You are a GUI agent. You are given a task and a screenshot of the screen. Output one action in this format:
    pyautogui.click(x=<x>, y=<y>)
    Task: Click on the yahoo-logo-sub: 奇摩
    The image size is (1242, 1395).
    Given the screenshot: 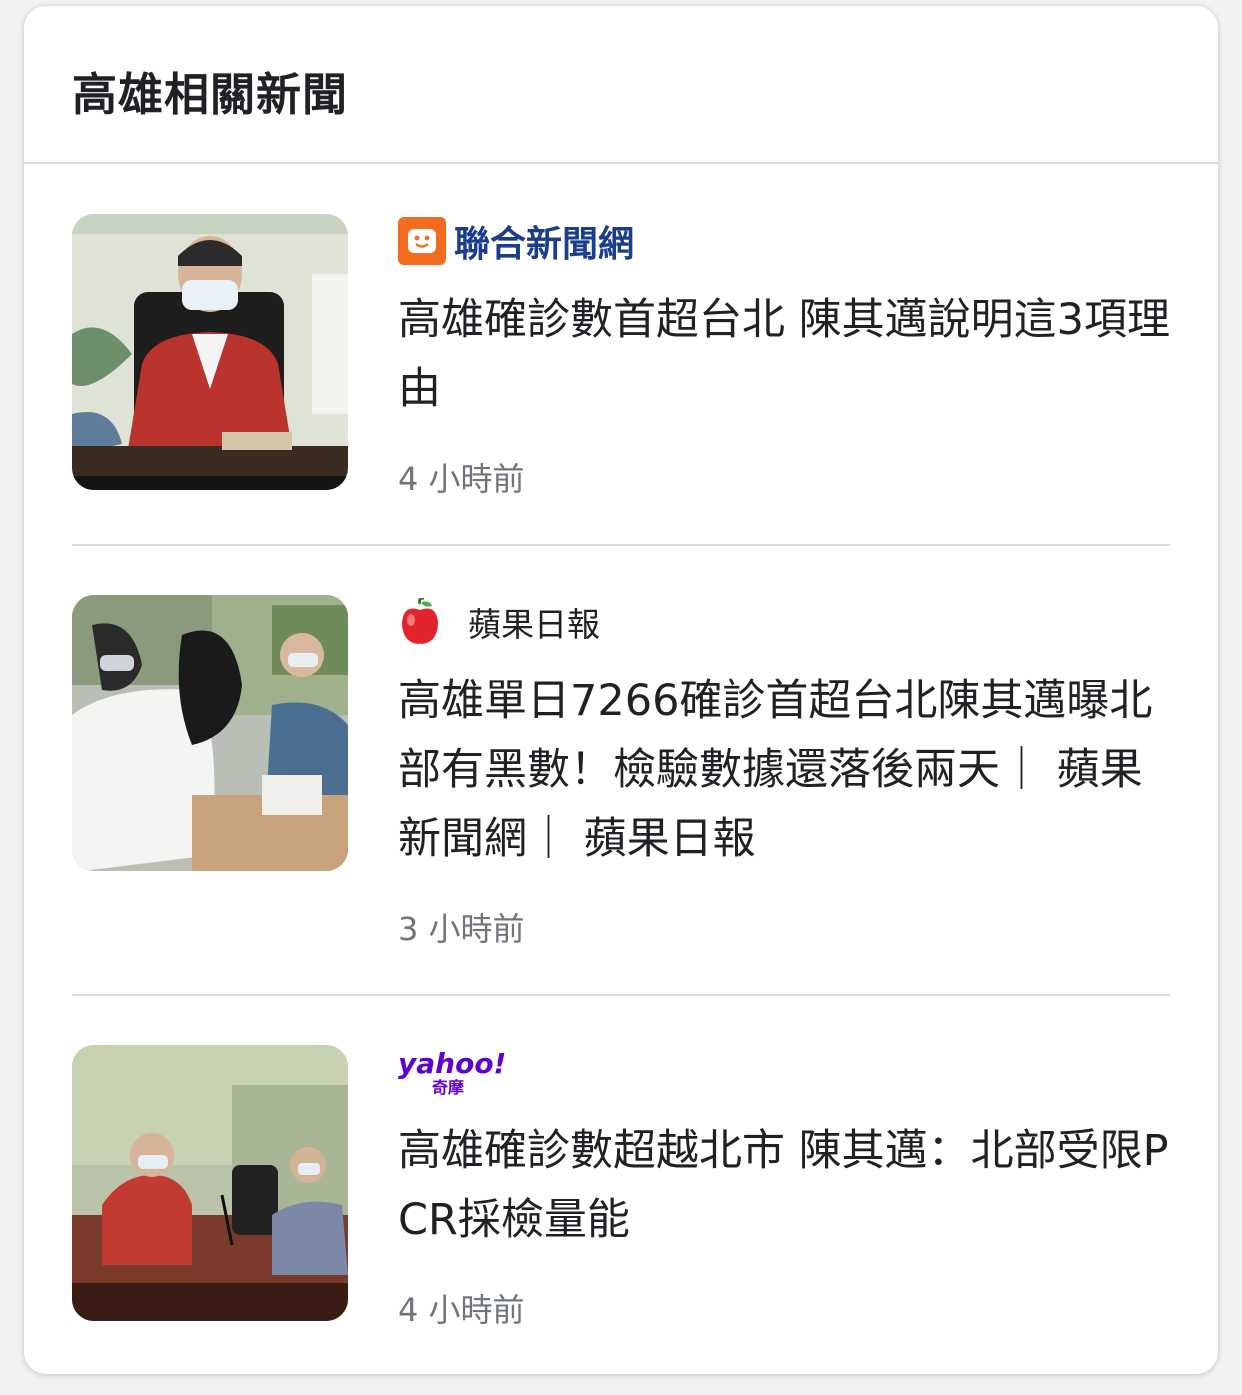 What is the action you would take?
    pyautogui.click(x=448, y=1087)
    